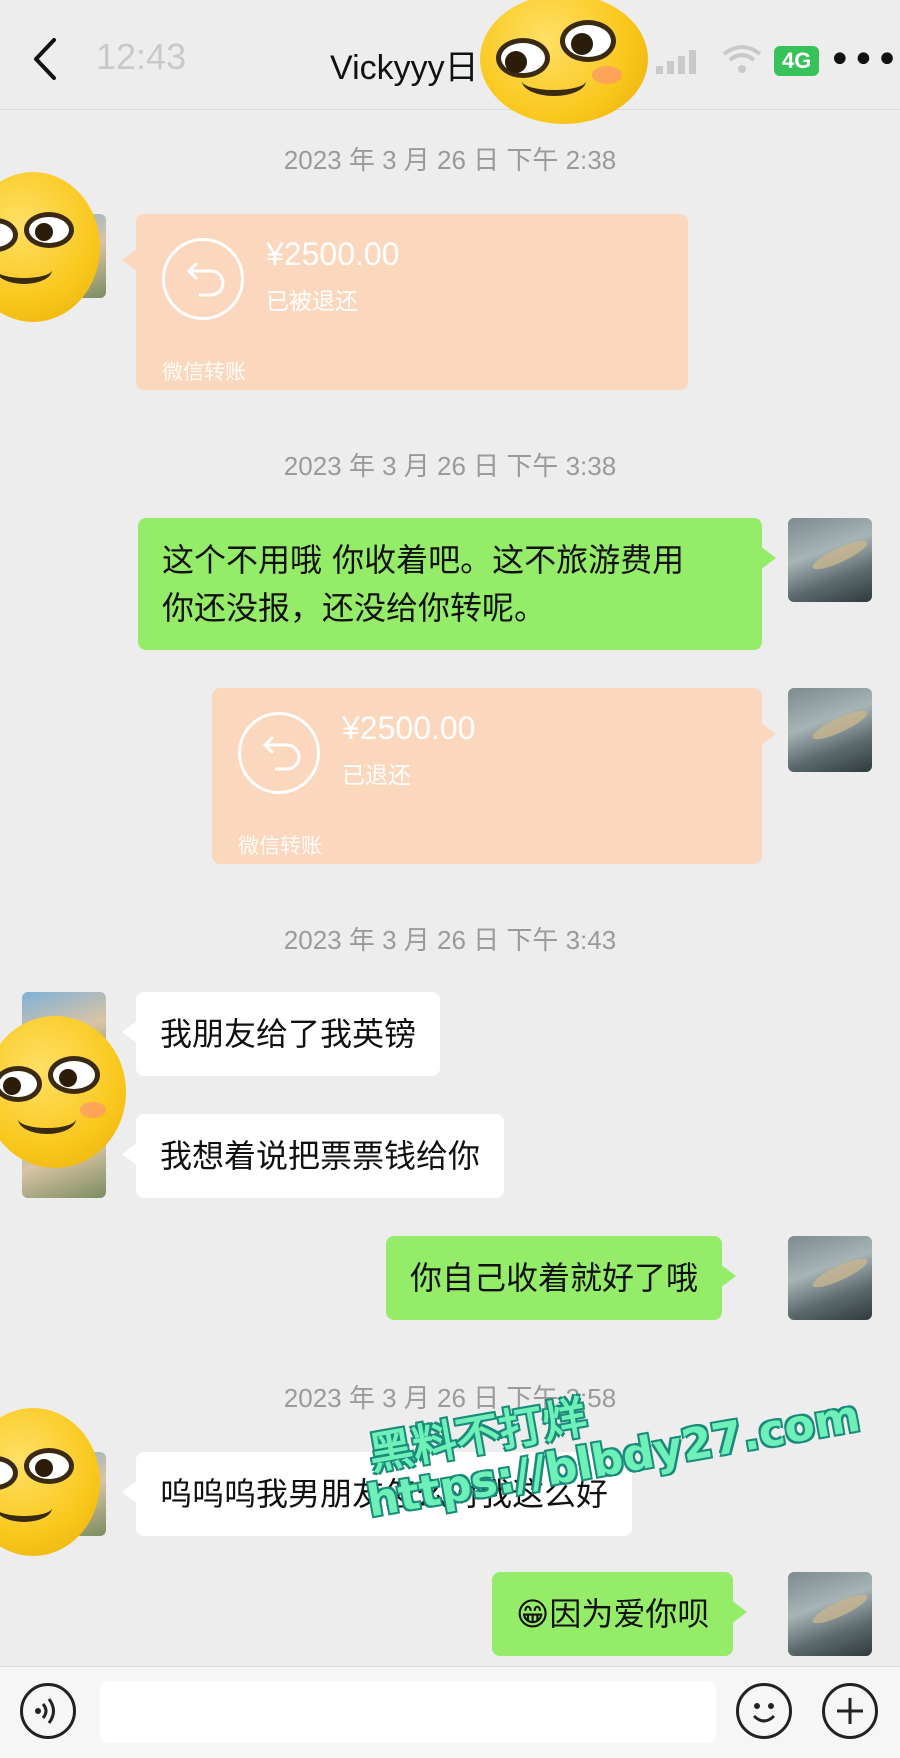 This screenshot has height=1758, width=900. Describe the element at coordinates (676, 62) in the screenshot. I see `signal-icon` at that location.